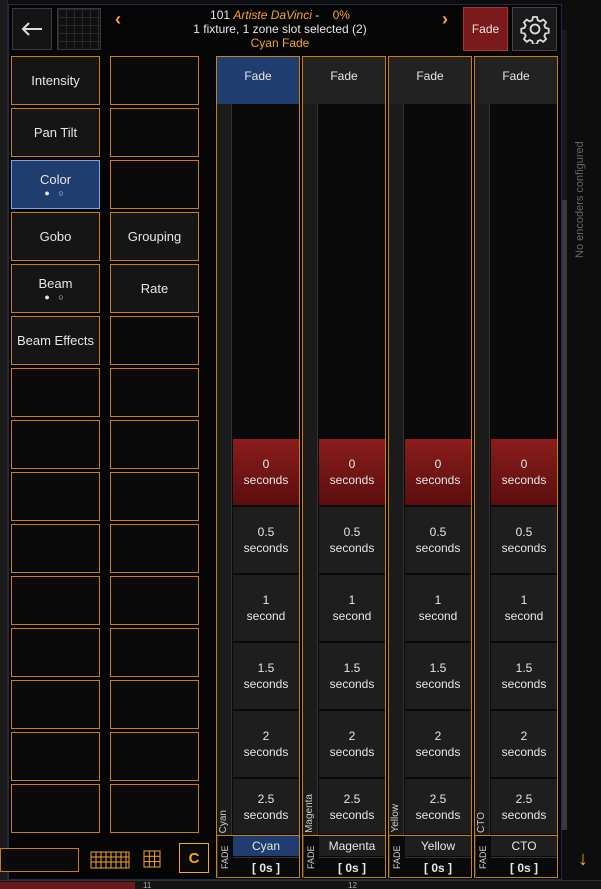 This screenshot has height=889, width=601. I want to click on fade-mode-button: Fade, so click(485, 29).